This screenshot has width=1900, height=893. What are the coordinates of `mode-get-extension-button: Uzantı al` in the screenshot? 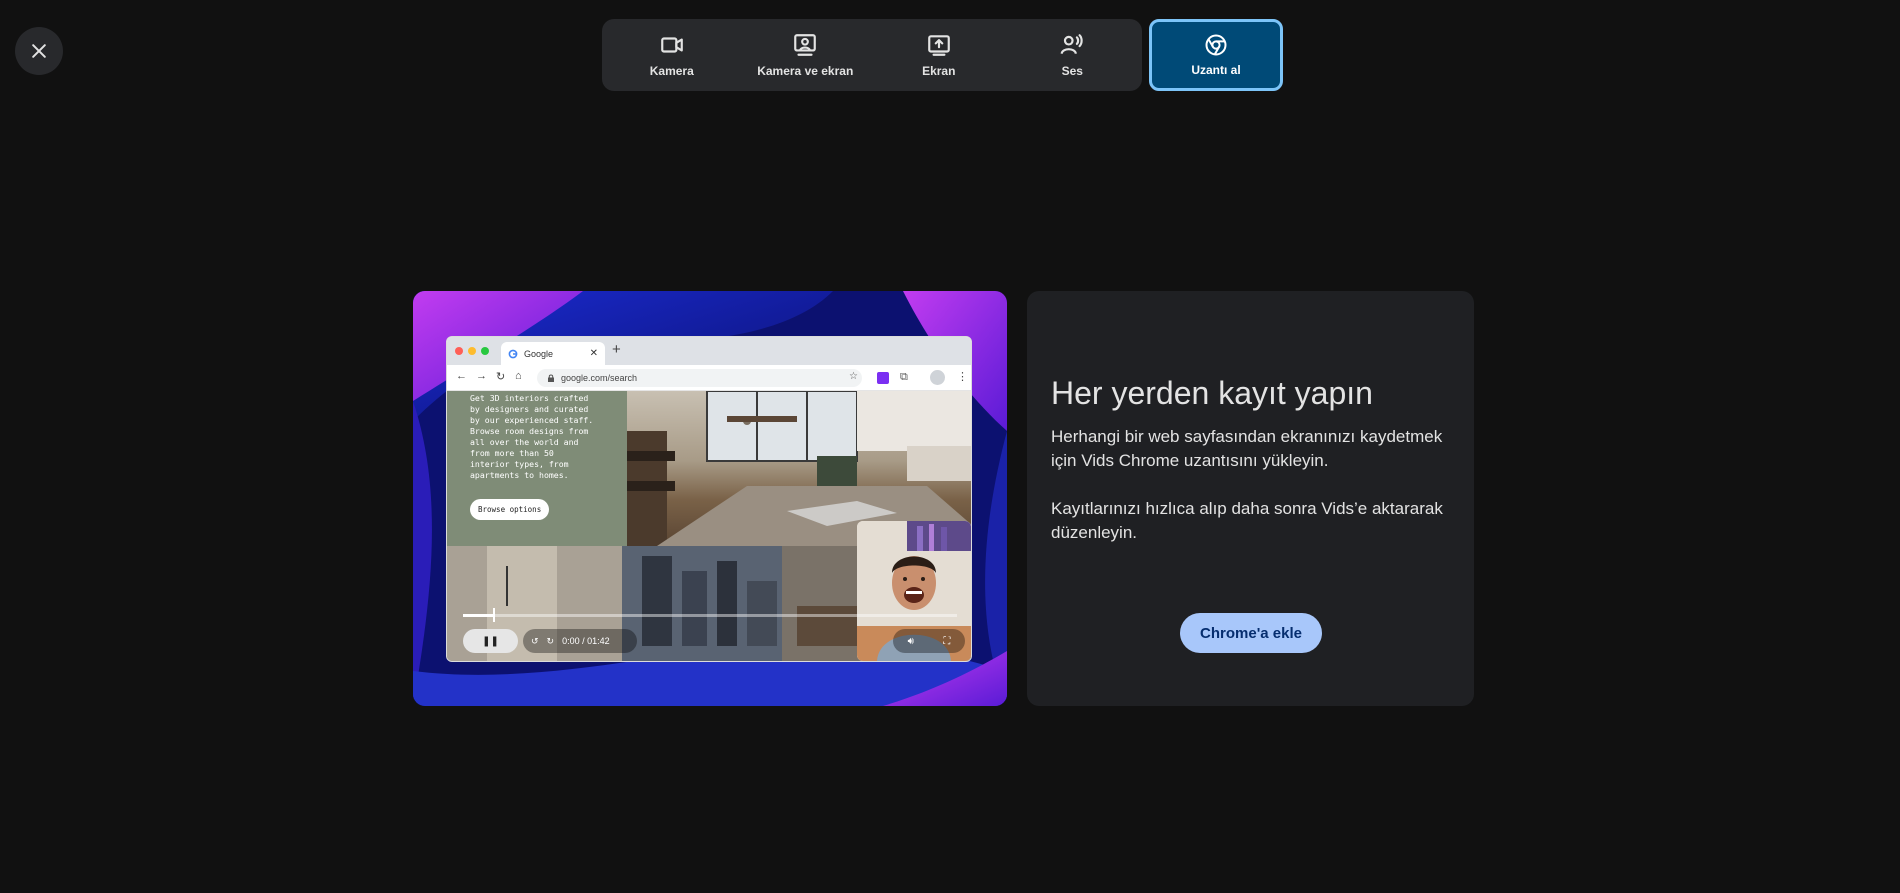 It's located at (1216, 55).